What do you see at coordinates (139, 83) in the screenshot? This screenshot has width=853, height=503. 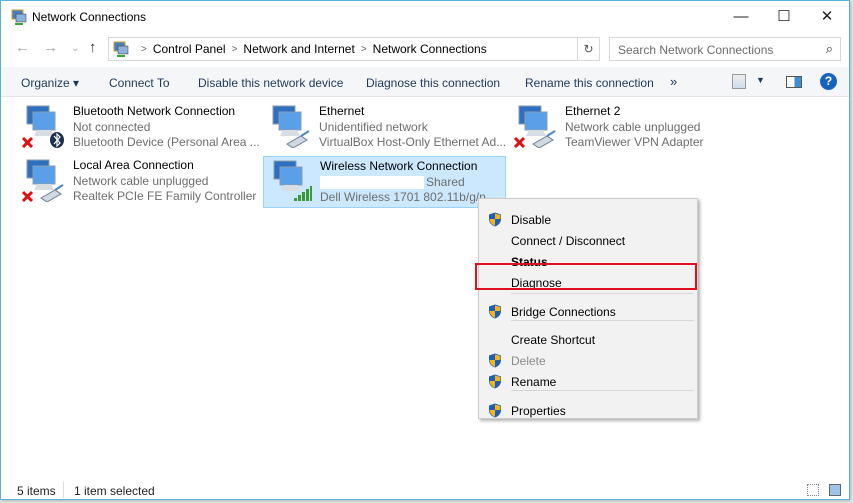 I see `connect-to-button: Connect To` at bounding box center [139, 83].